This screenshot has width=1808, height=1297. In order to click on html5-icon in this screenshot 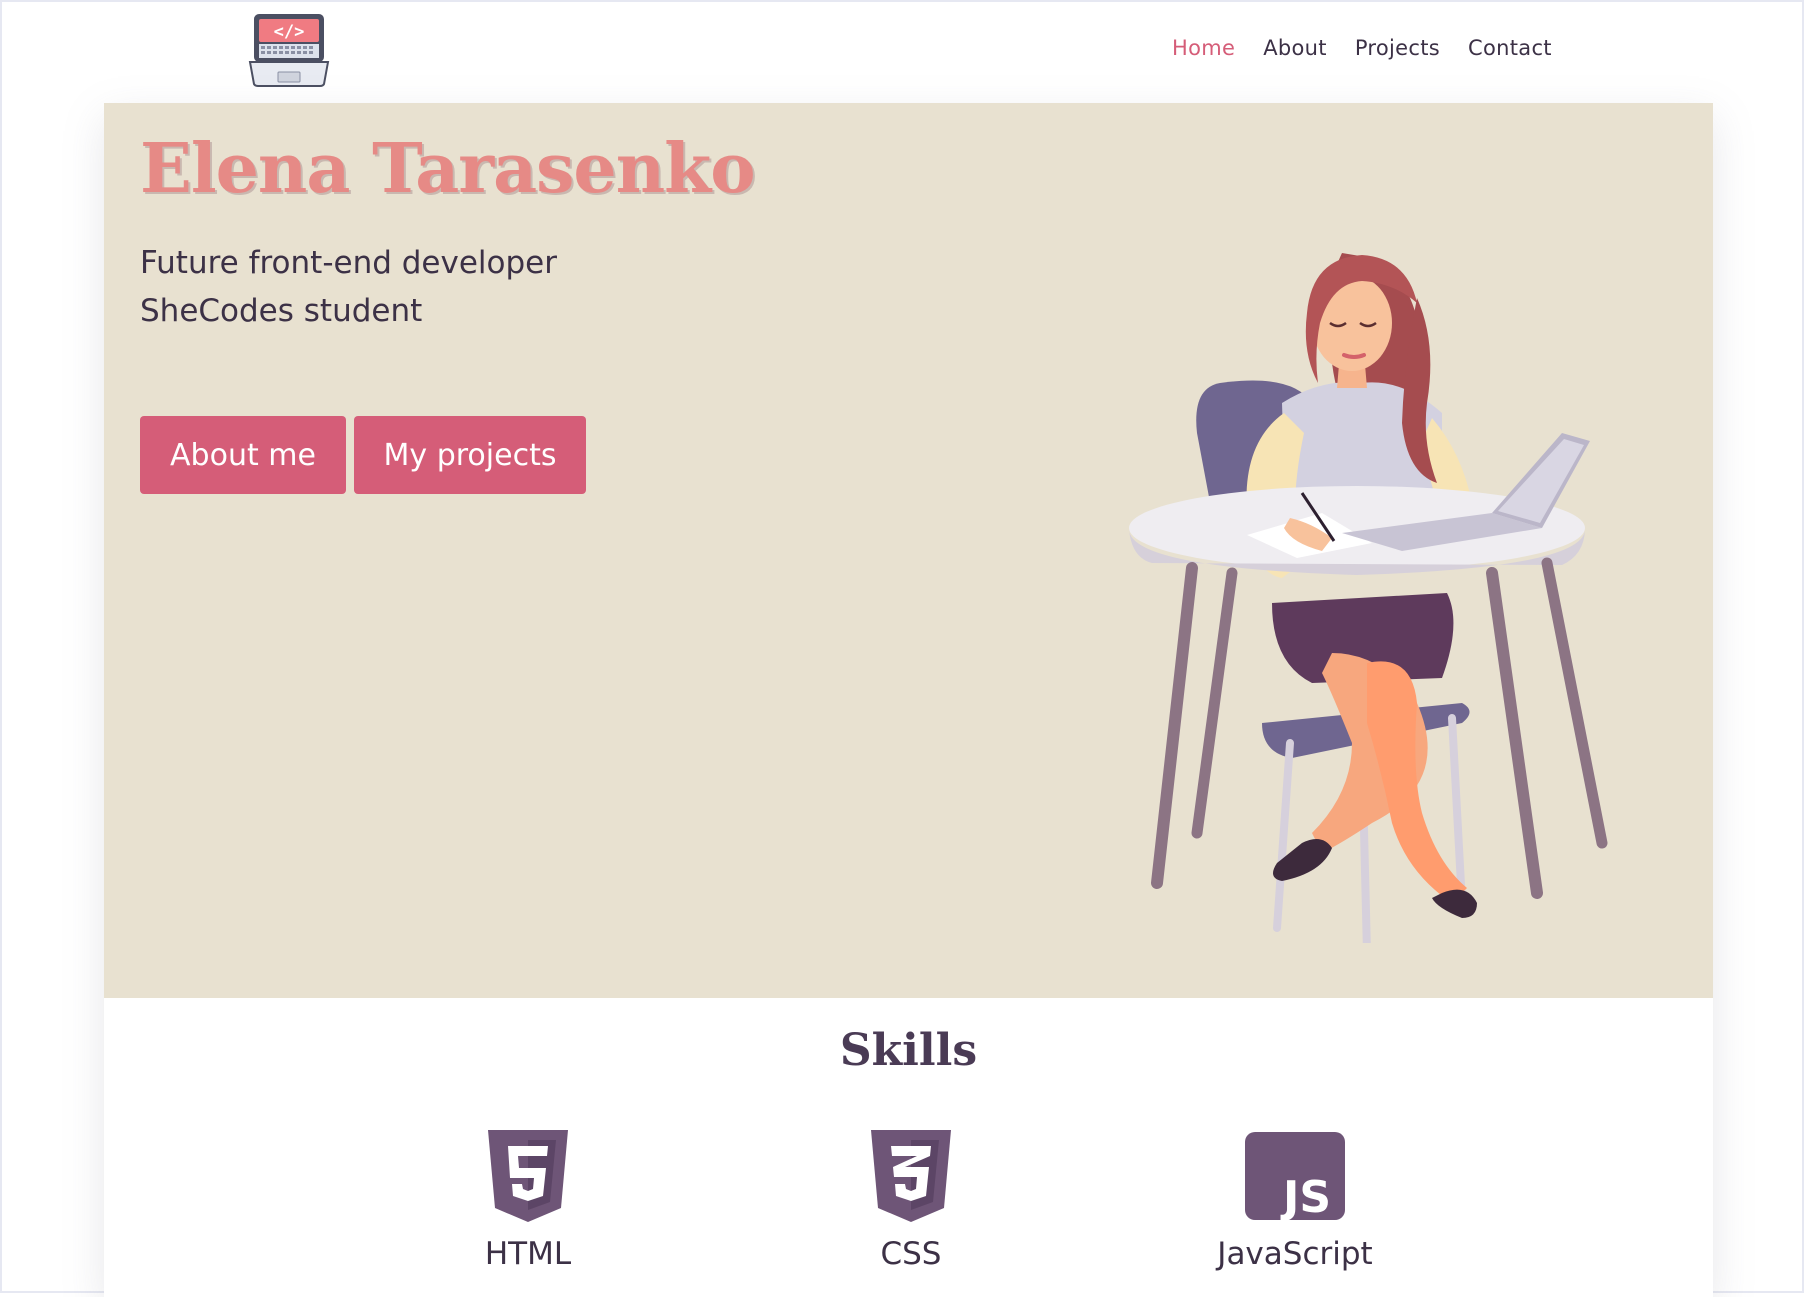, I will do `click(528, 1176)`.